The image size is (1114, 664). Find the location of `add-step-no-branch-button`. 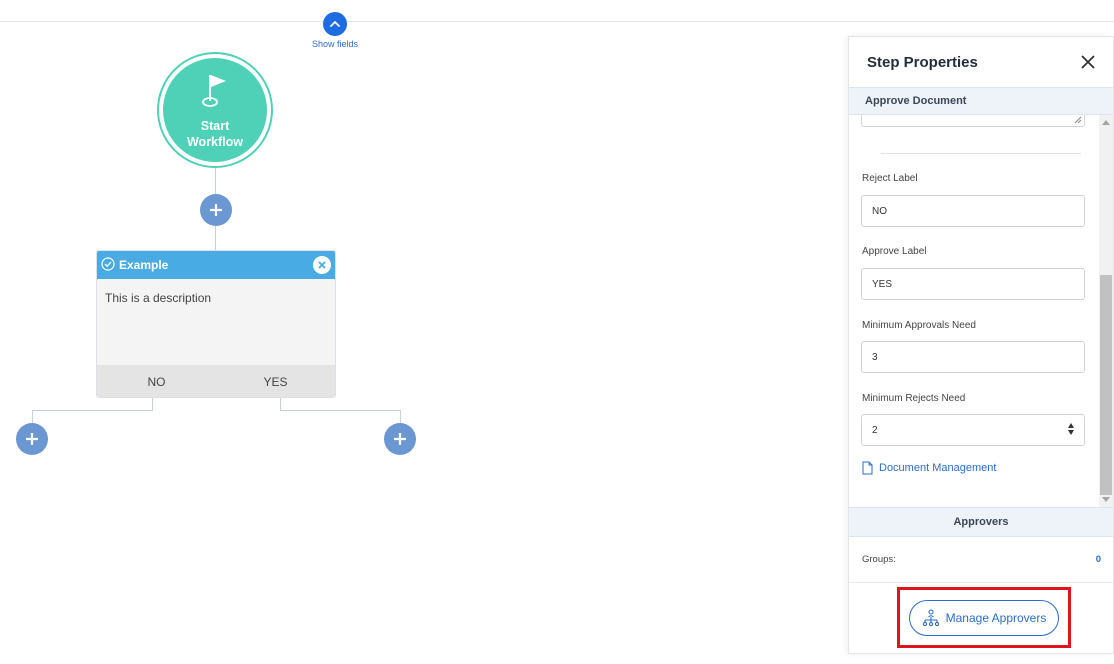

add-step-no-branch-button is located at coordinates (32, 439).